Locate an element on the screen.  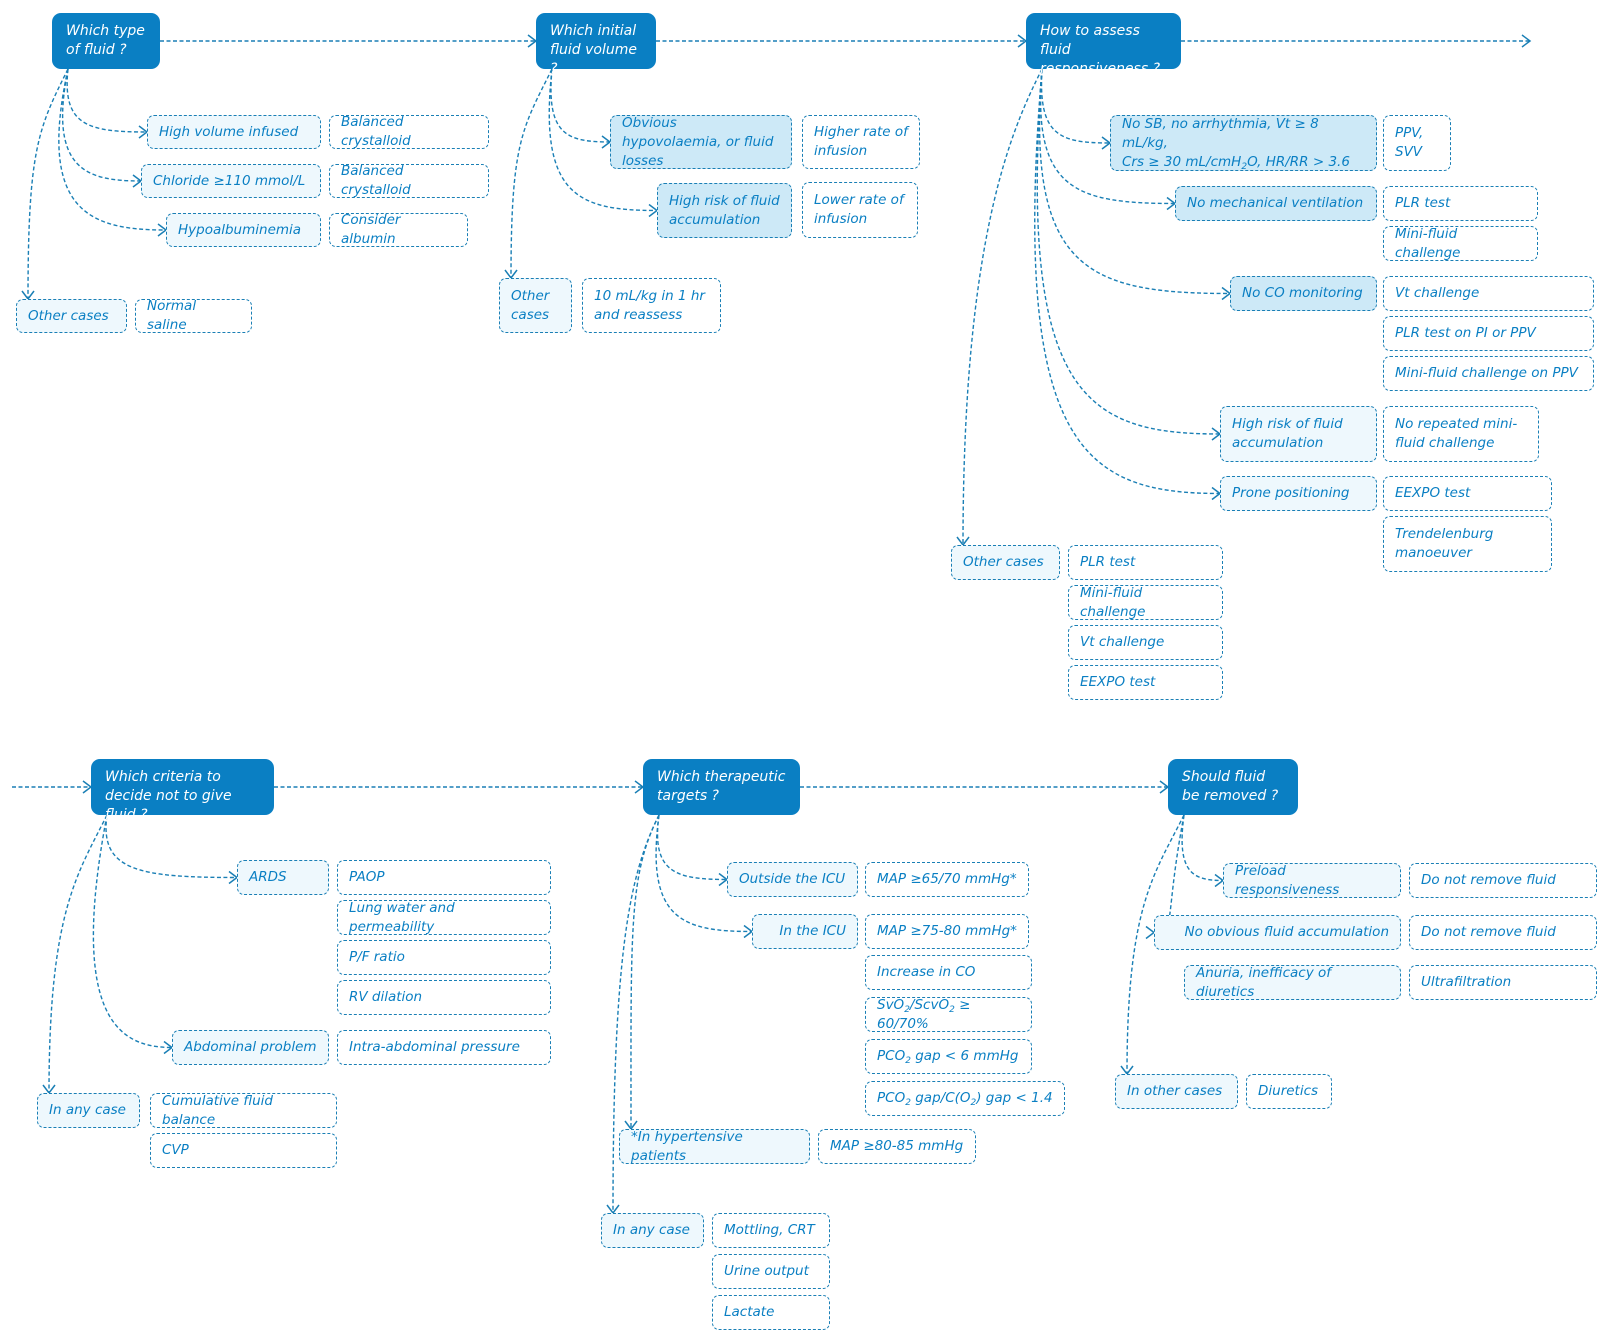
action-plr-test: PLR test is located at coordinates (1460, 203).